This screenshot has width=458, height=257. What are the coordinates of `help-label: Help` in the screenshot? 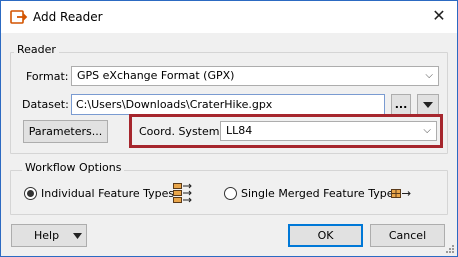 It's located at (47, 235).